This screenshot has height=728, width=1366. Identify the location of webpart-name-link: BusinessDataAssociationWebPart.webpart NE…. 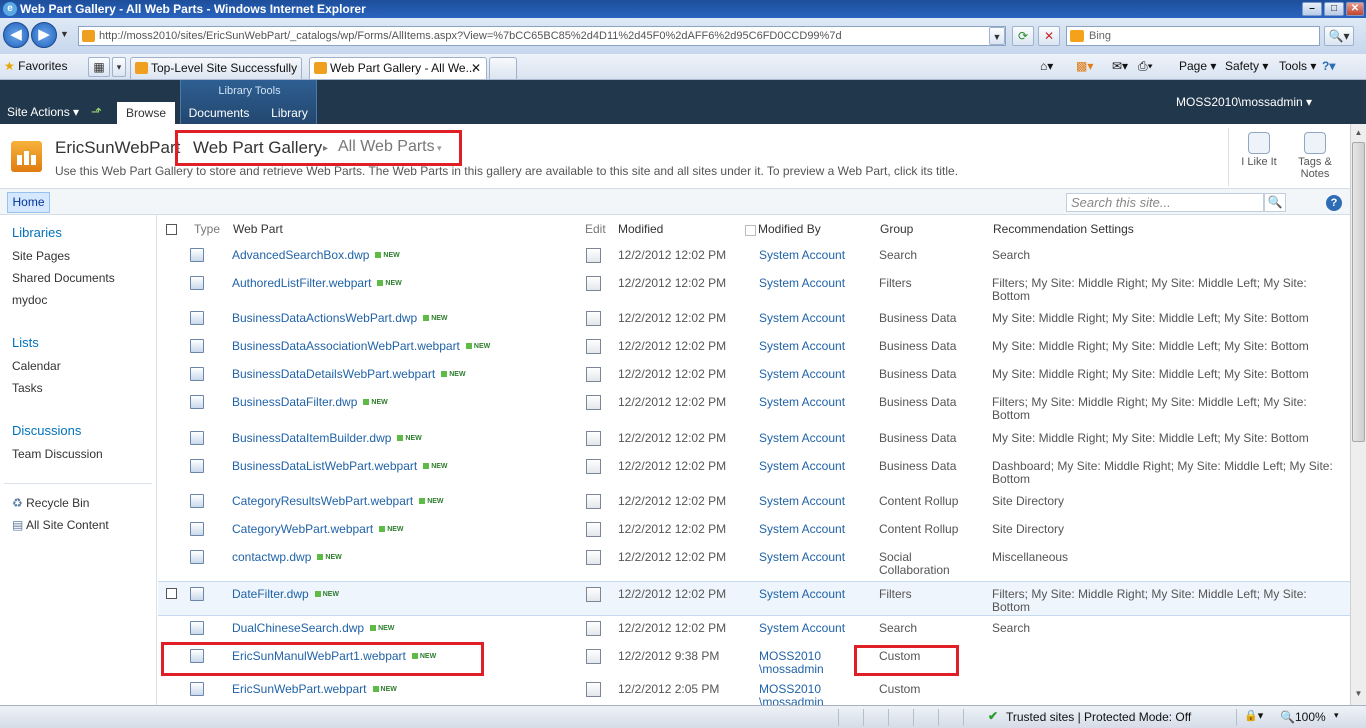
(361, 346).